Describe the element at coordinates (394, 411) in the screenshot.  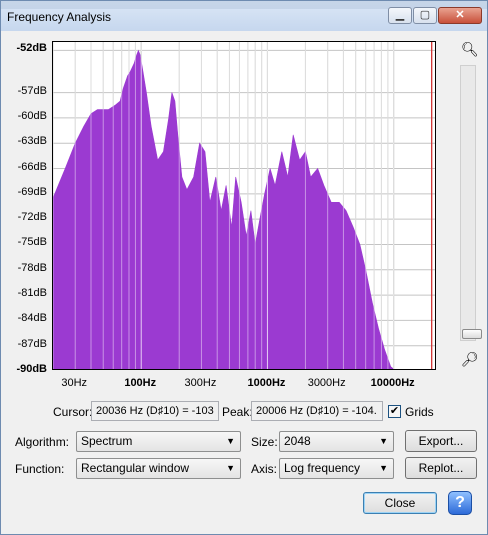
I see `grids-checkbox: ✔` at that location.